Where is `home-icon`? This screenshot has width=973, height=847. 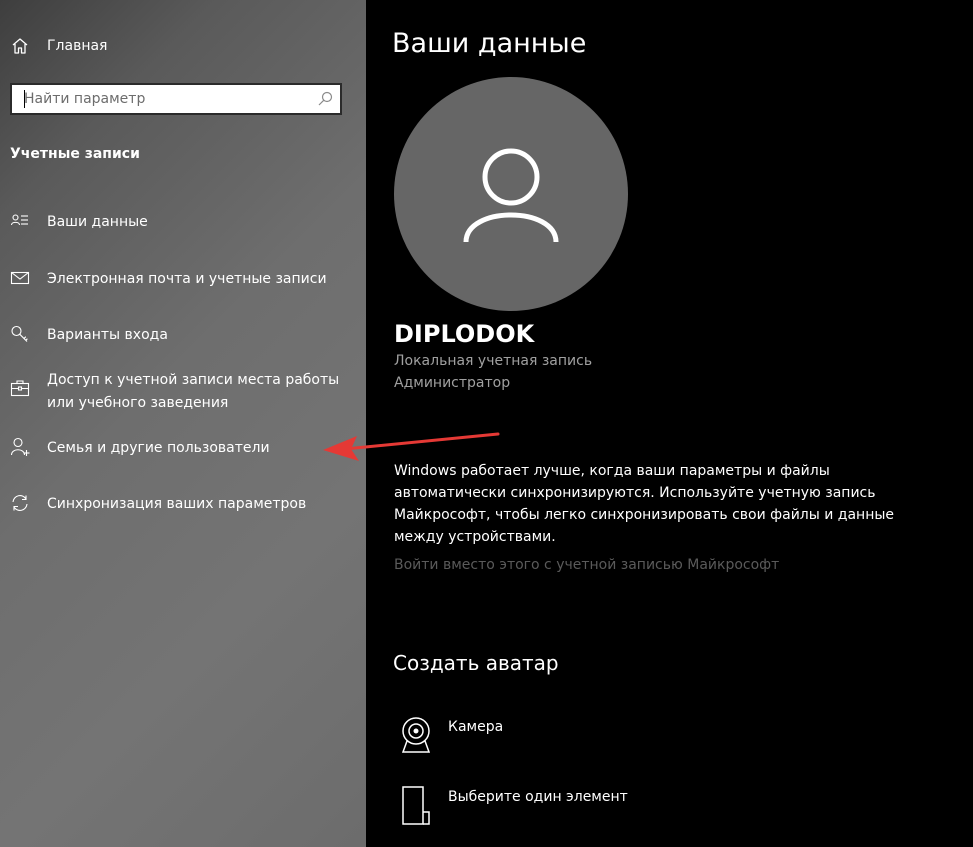
home-icon is located at coordinates (20, 46).